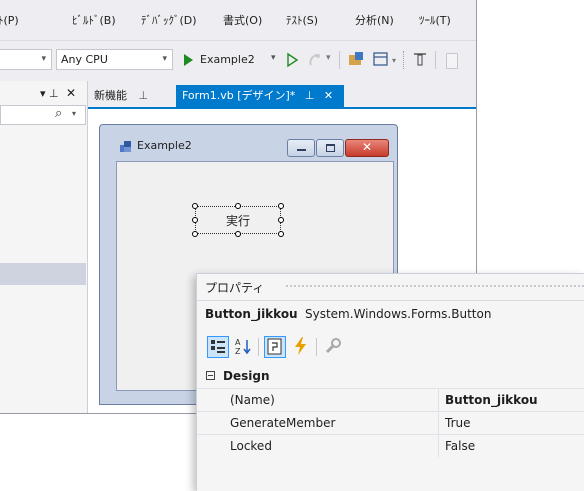 The height and width of the screenshot is (491, 584). What do you see at coordinates (491, 400) in the screenshot?
I see `property-value: Button_jikkou` at bounding box center [491, 400].